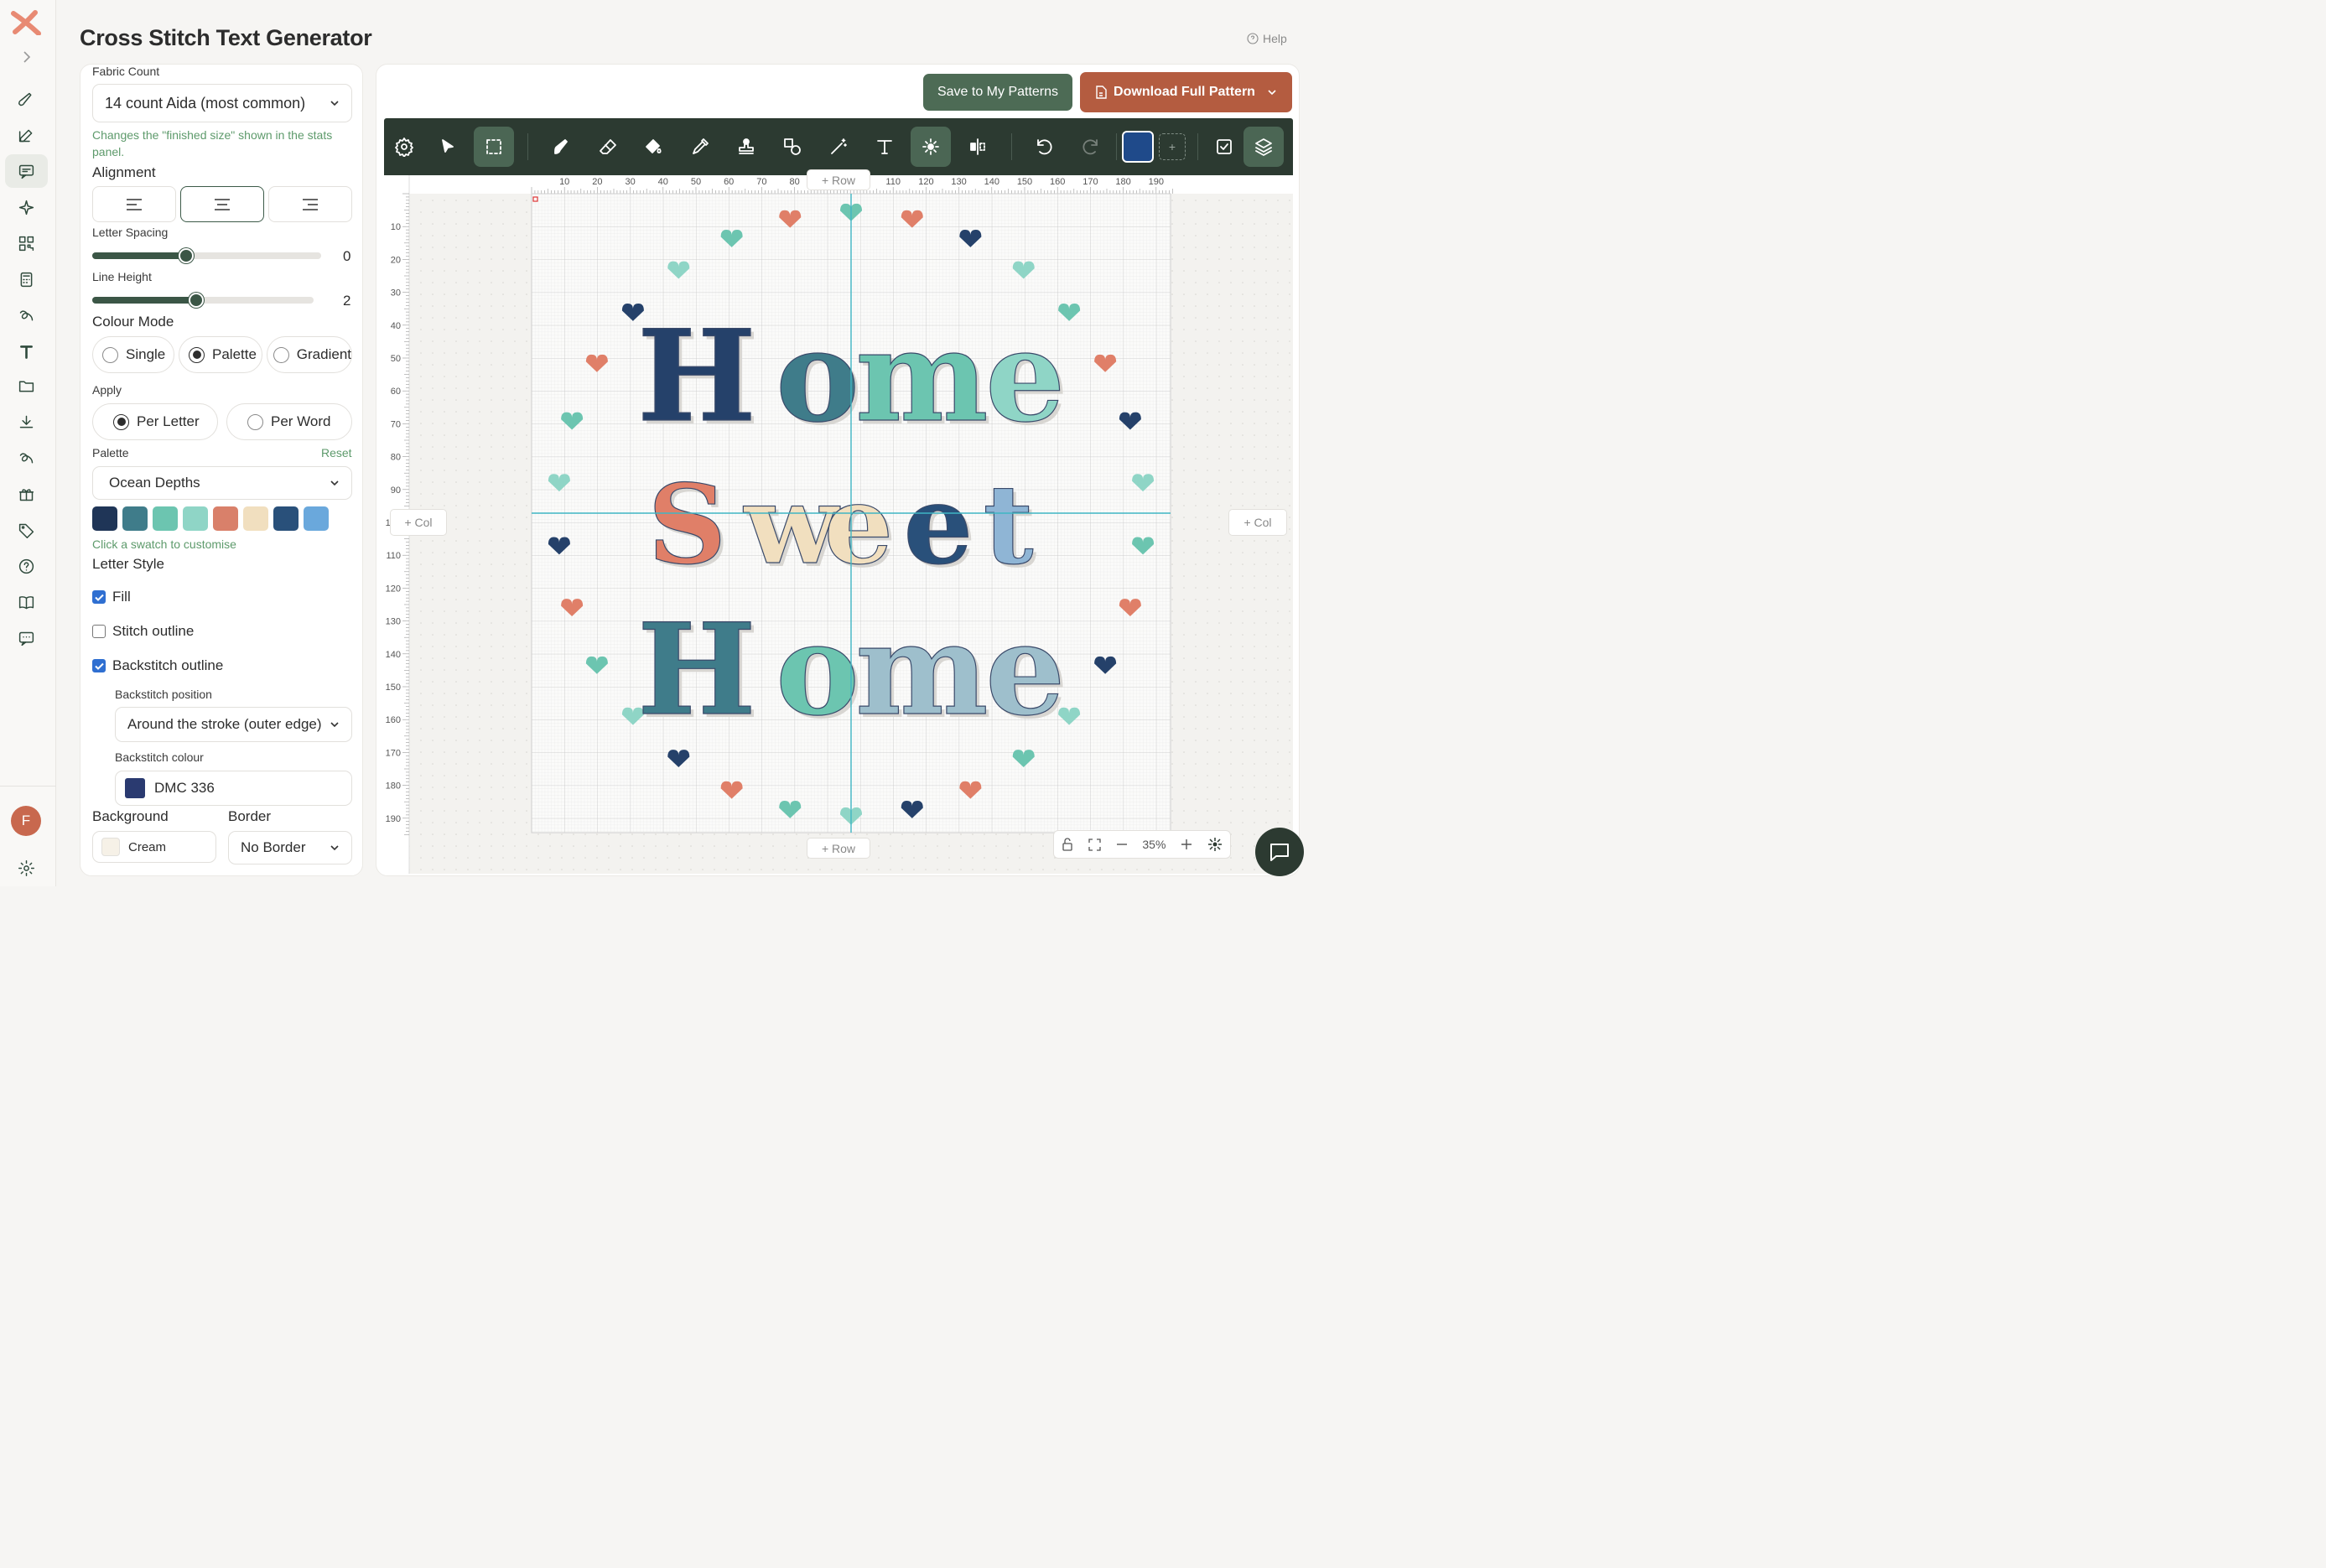 Image resolution: width=2326 pixels, height=1568 pixels. I want to click on align-right-button, so click(310, 204).